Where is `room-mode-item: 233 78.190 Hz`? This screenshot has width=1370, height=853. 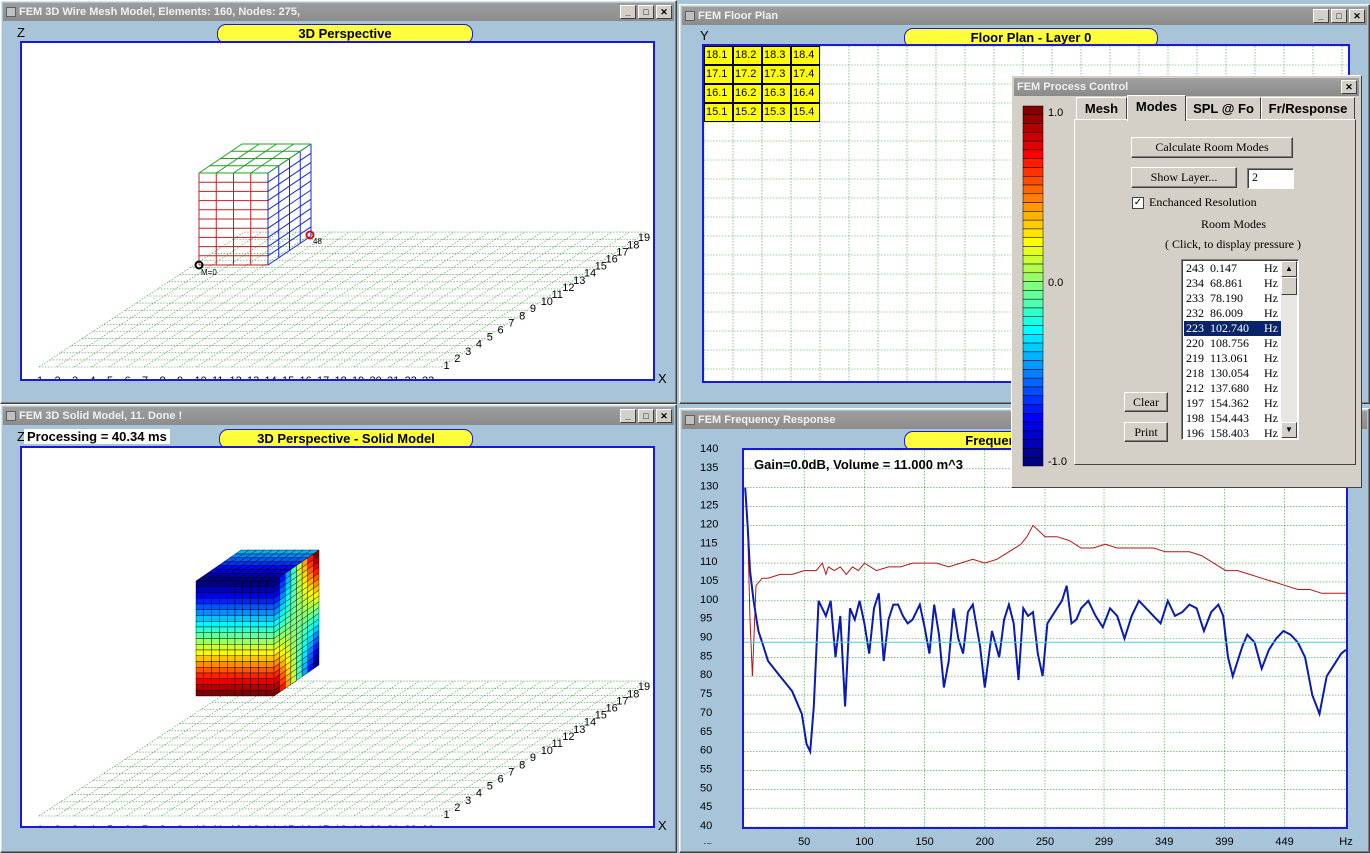 room-mode-item: 233 78.190 Hz is located at coordinates (1233, 298).